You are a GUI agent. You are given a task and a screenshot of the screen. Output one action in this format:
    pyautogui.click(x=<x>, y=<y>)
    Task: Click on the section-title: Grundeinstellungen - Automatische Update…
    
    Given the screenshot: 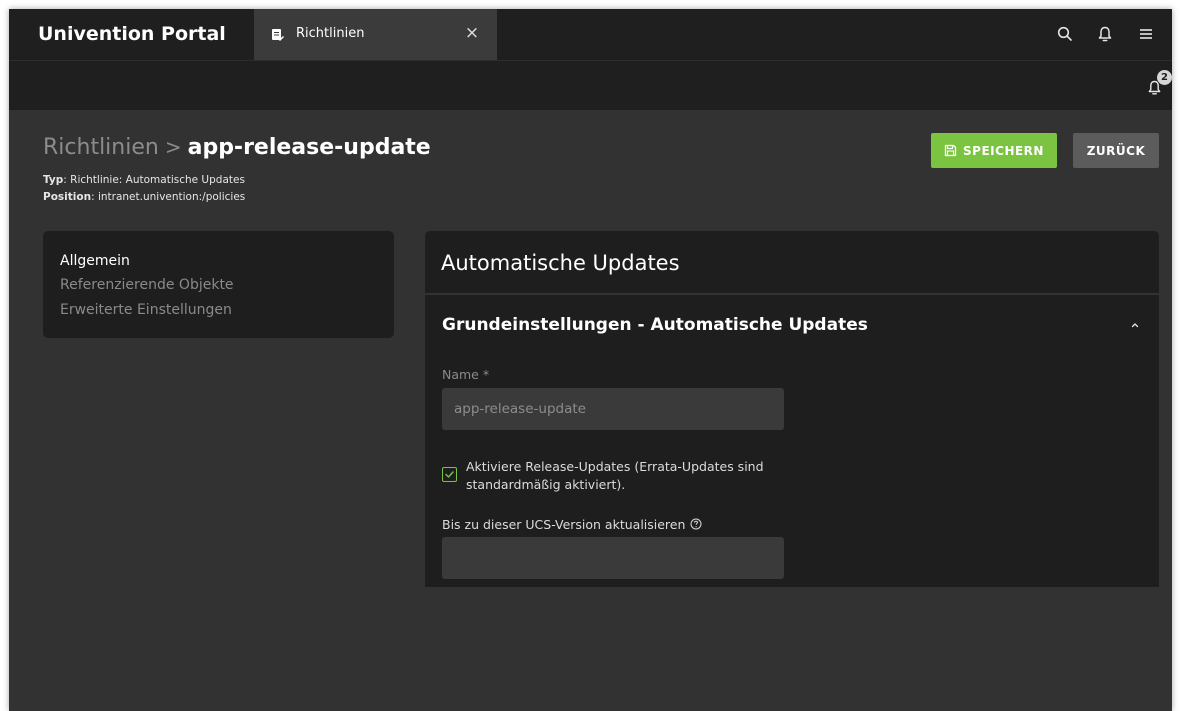 What is the action you would take?
    pyautogui.click(x=655, y=325)
    